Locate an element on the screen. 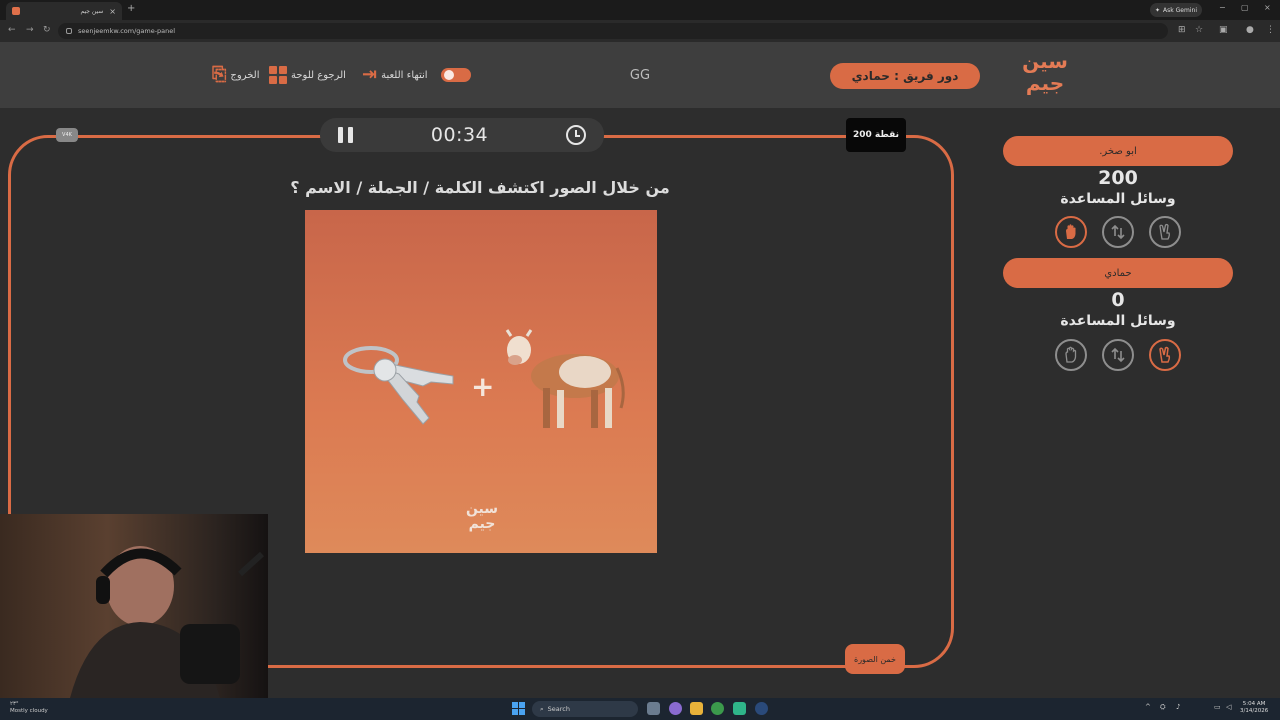  end-game-label: انتهاء اللعبة is located at coordinates (404, 75).